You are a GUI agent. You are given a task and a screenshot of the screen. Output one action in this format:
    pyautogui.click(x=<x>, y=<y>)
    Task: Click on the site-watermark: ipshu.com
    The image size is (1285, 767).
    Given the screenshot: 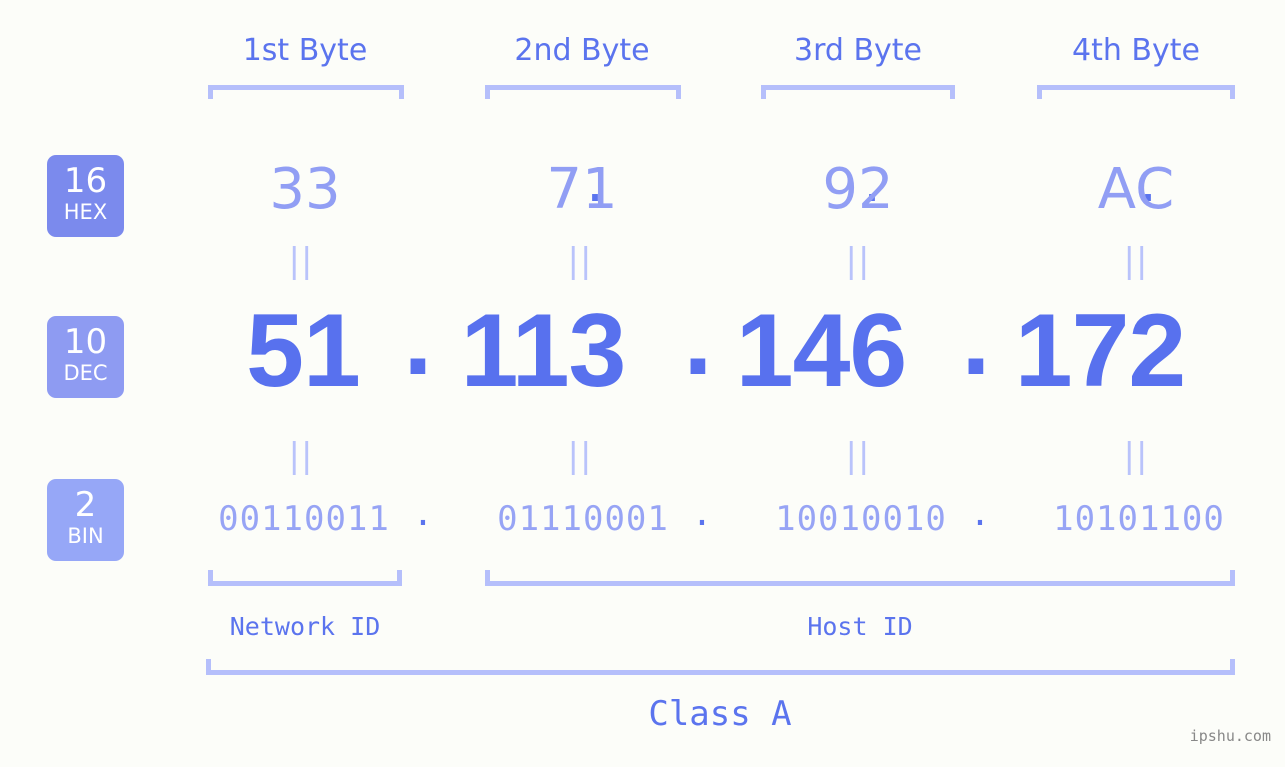 What is the action you would take?
    pyautogui.click(x=1230, y=736)
    